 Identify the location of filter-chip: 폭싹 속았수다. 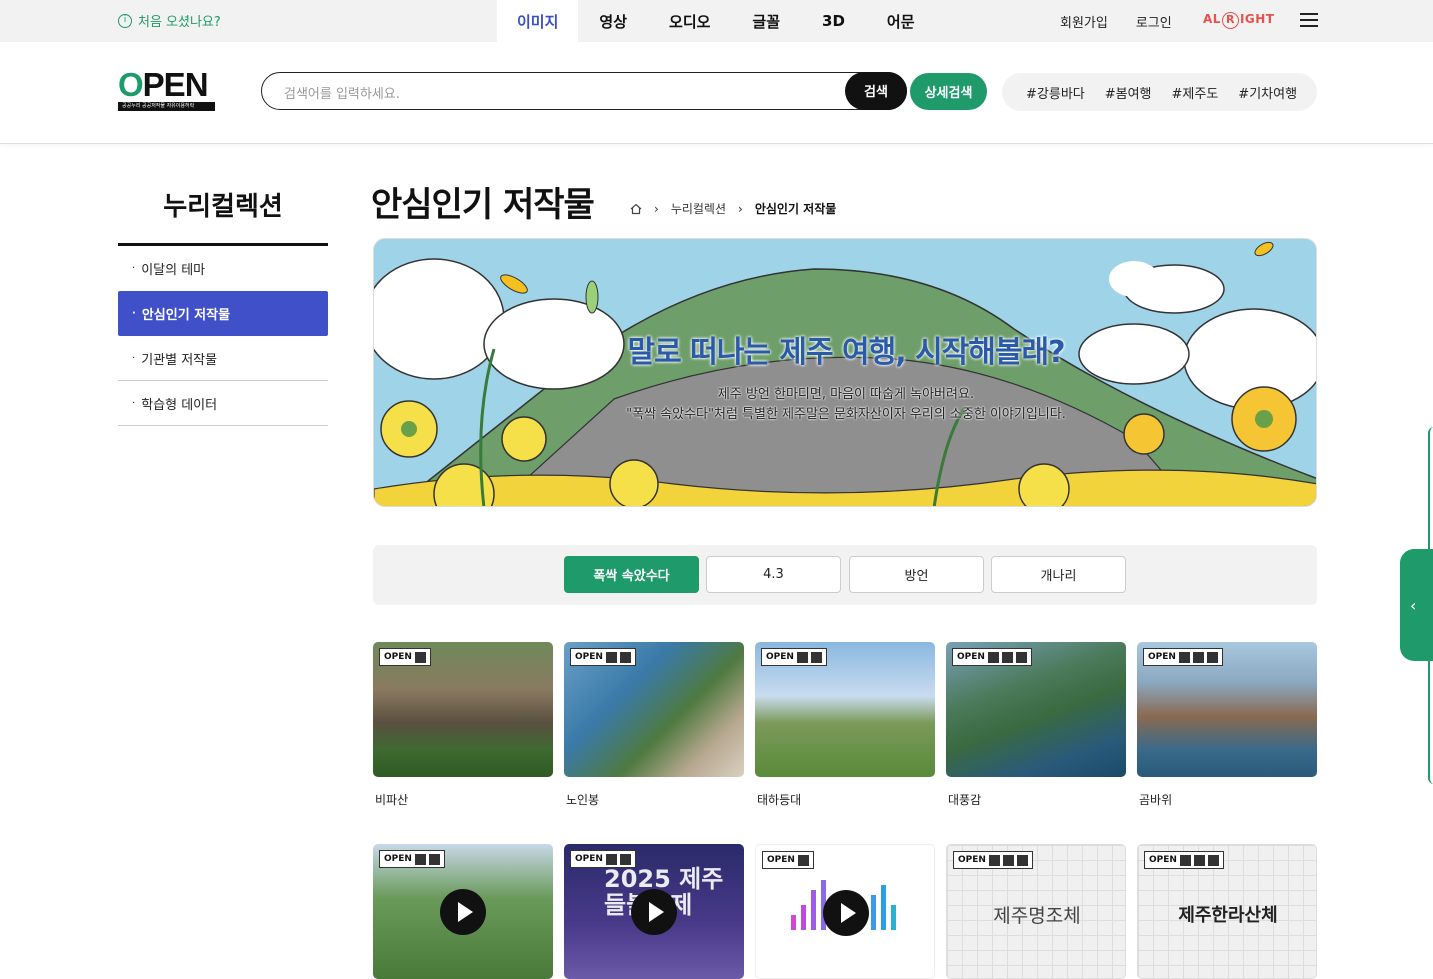
(631, 574).